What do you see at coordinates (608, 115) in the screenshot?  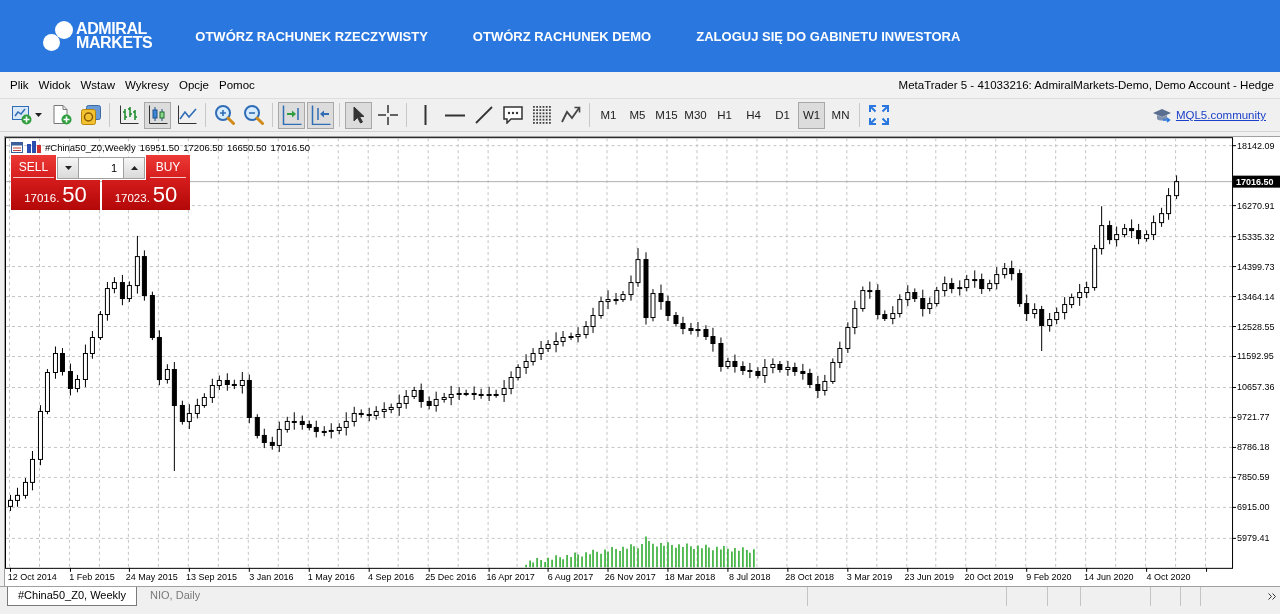 I see `timeframe-button: M1` at bounding box center [608, 115].